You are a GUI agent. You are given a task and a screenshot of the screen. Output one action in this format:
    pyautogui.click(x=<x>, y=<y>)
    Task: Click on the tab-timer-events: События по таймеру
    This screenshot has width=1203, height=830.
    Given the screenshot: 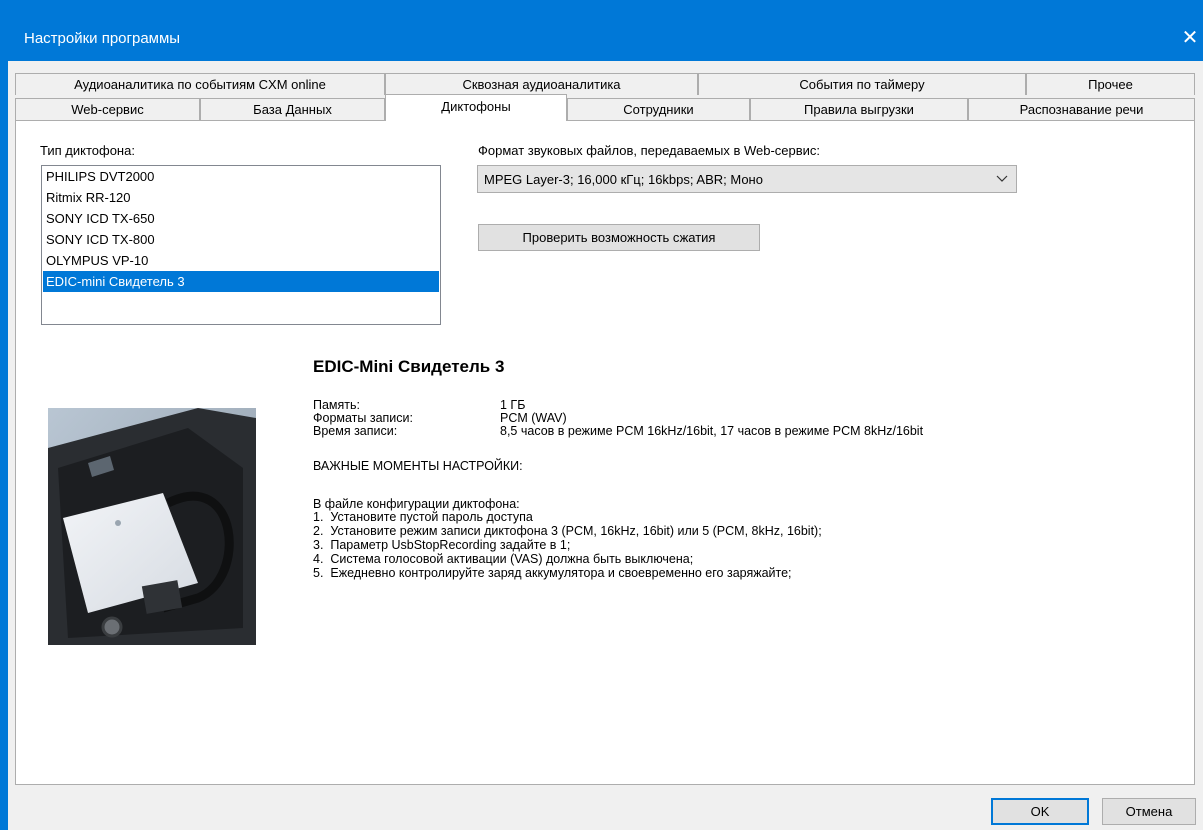 What is the action you would take?
    pyautogui.click(x=862, y=84)
    